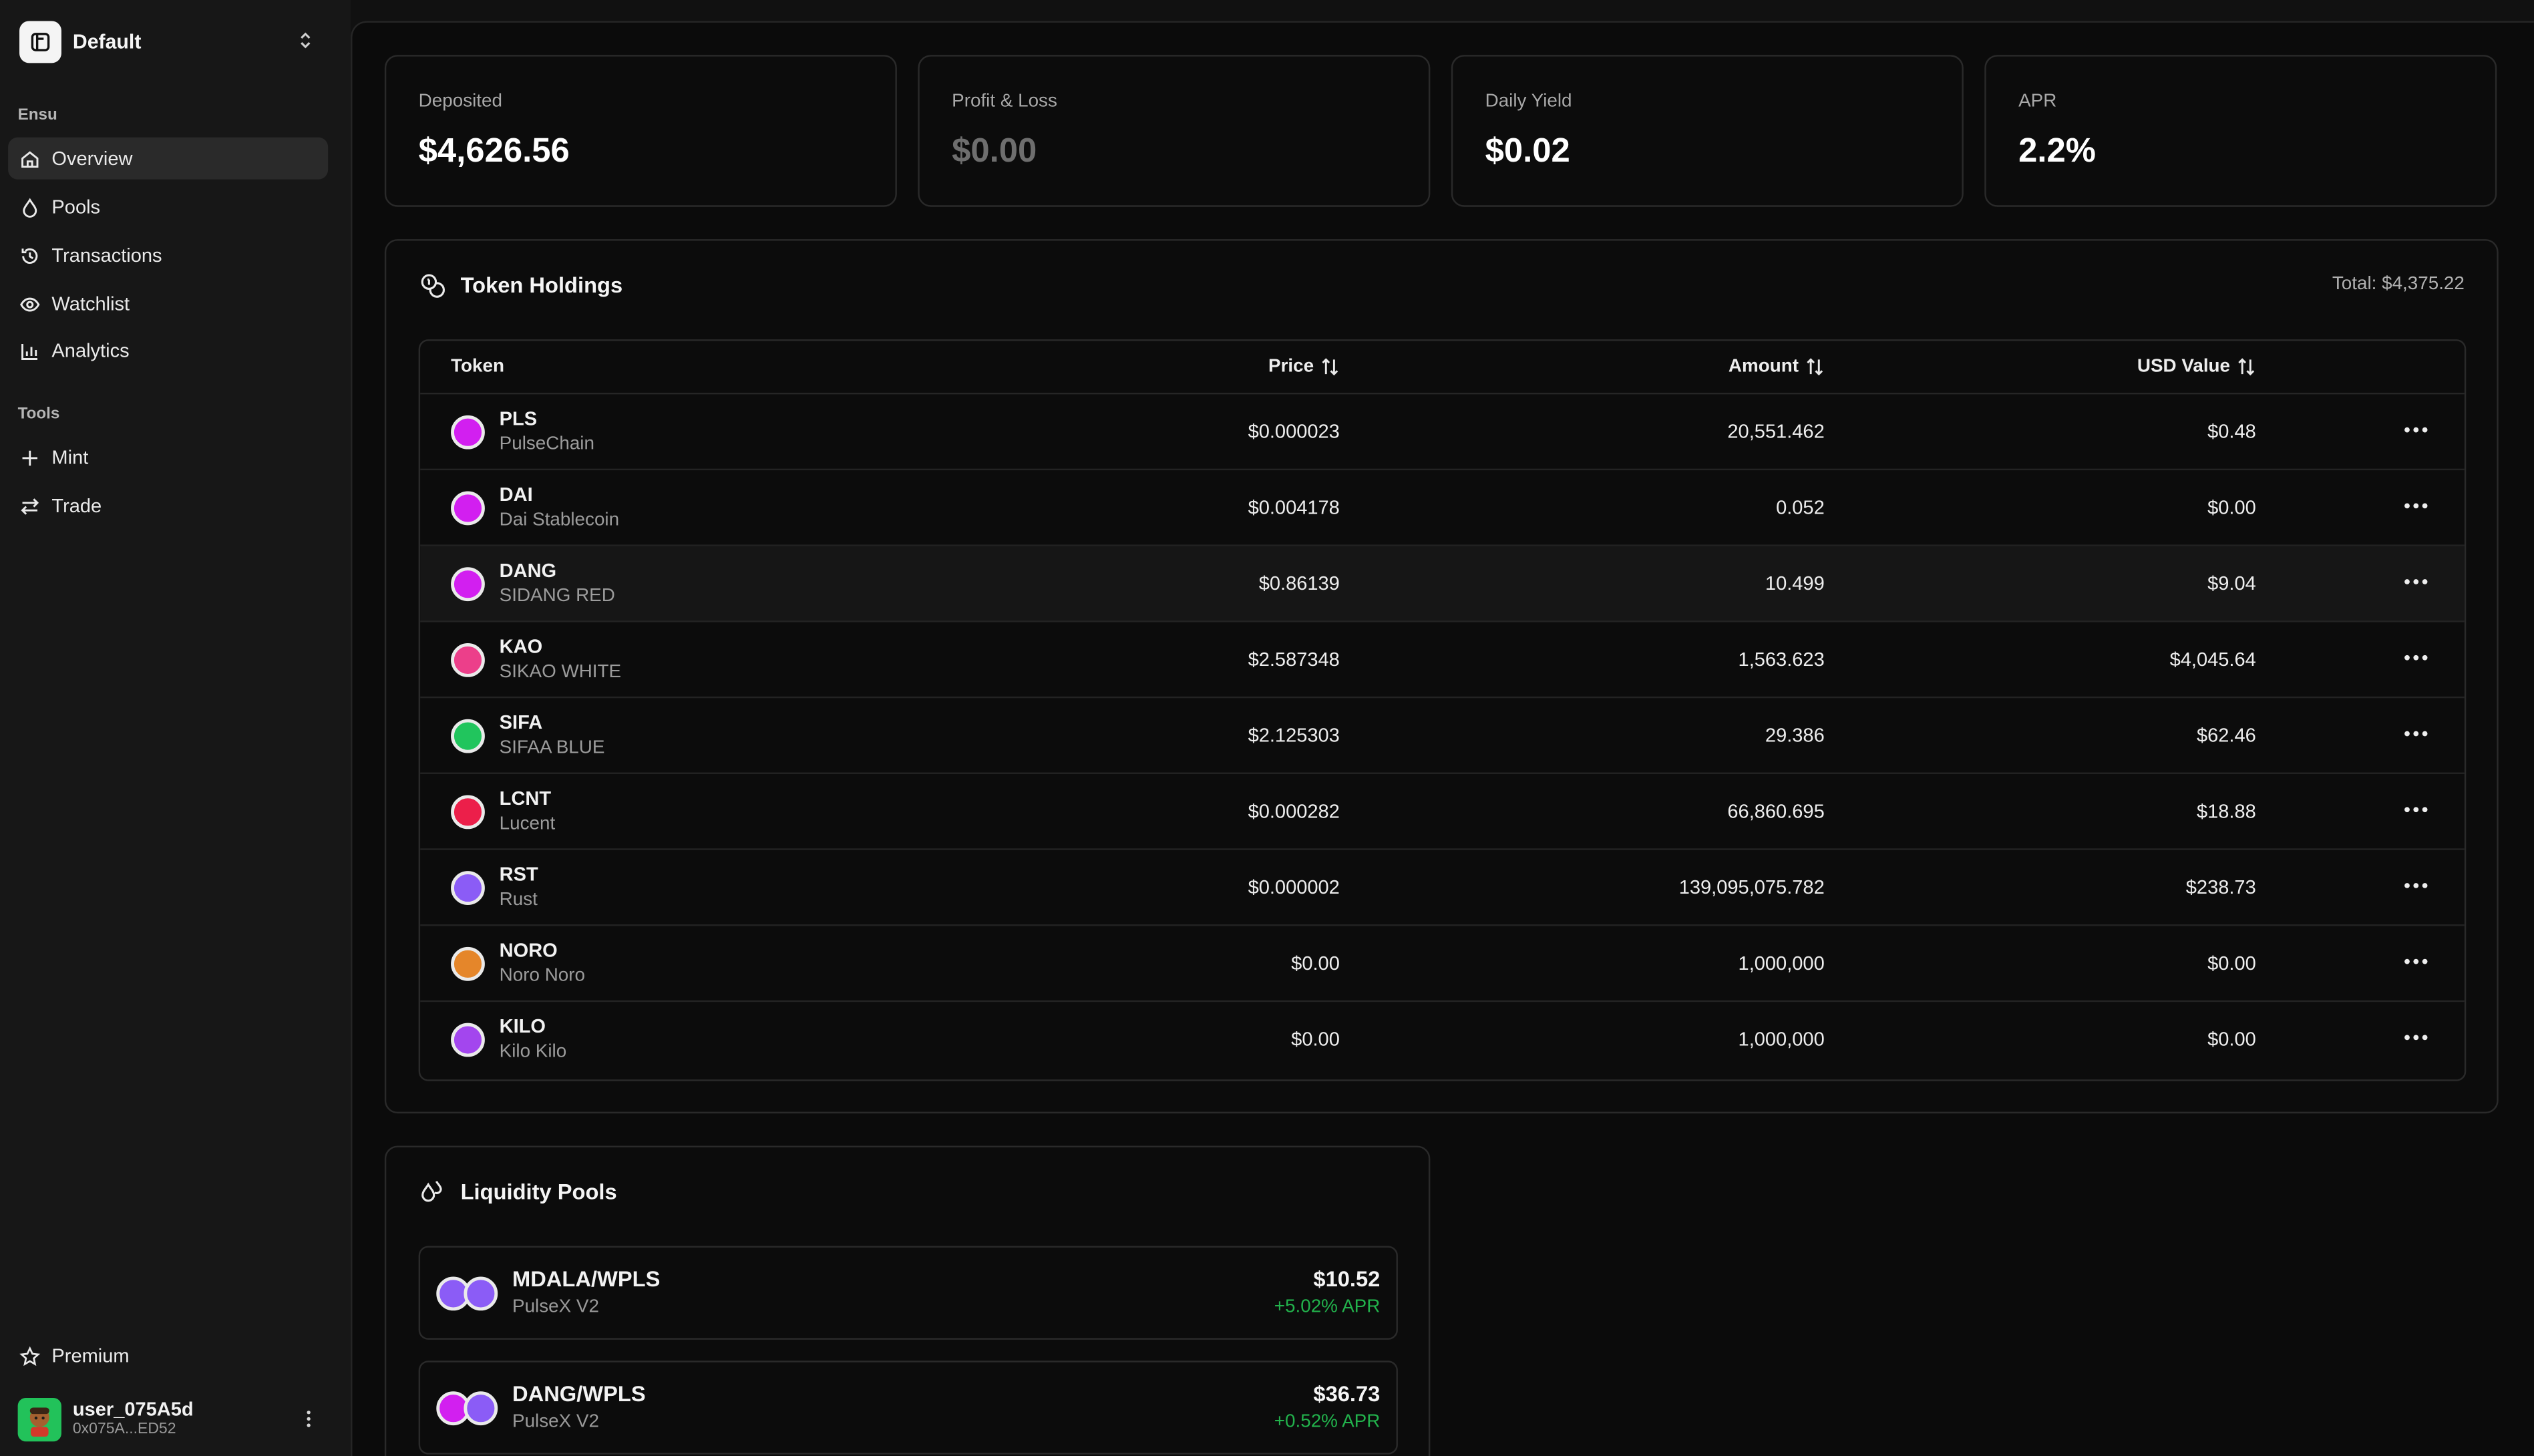 The image size is (2534, 1456). I want to click on sidebar-item-label: Pools, so click(76, 207).